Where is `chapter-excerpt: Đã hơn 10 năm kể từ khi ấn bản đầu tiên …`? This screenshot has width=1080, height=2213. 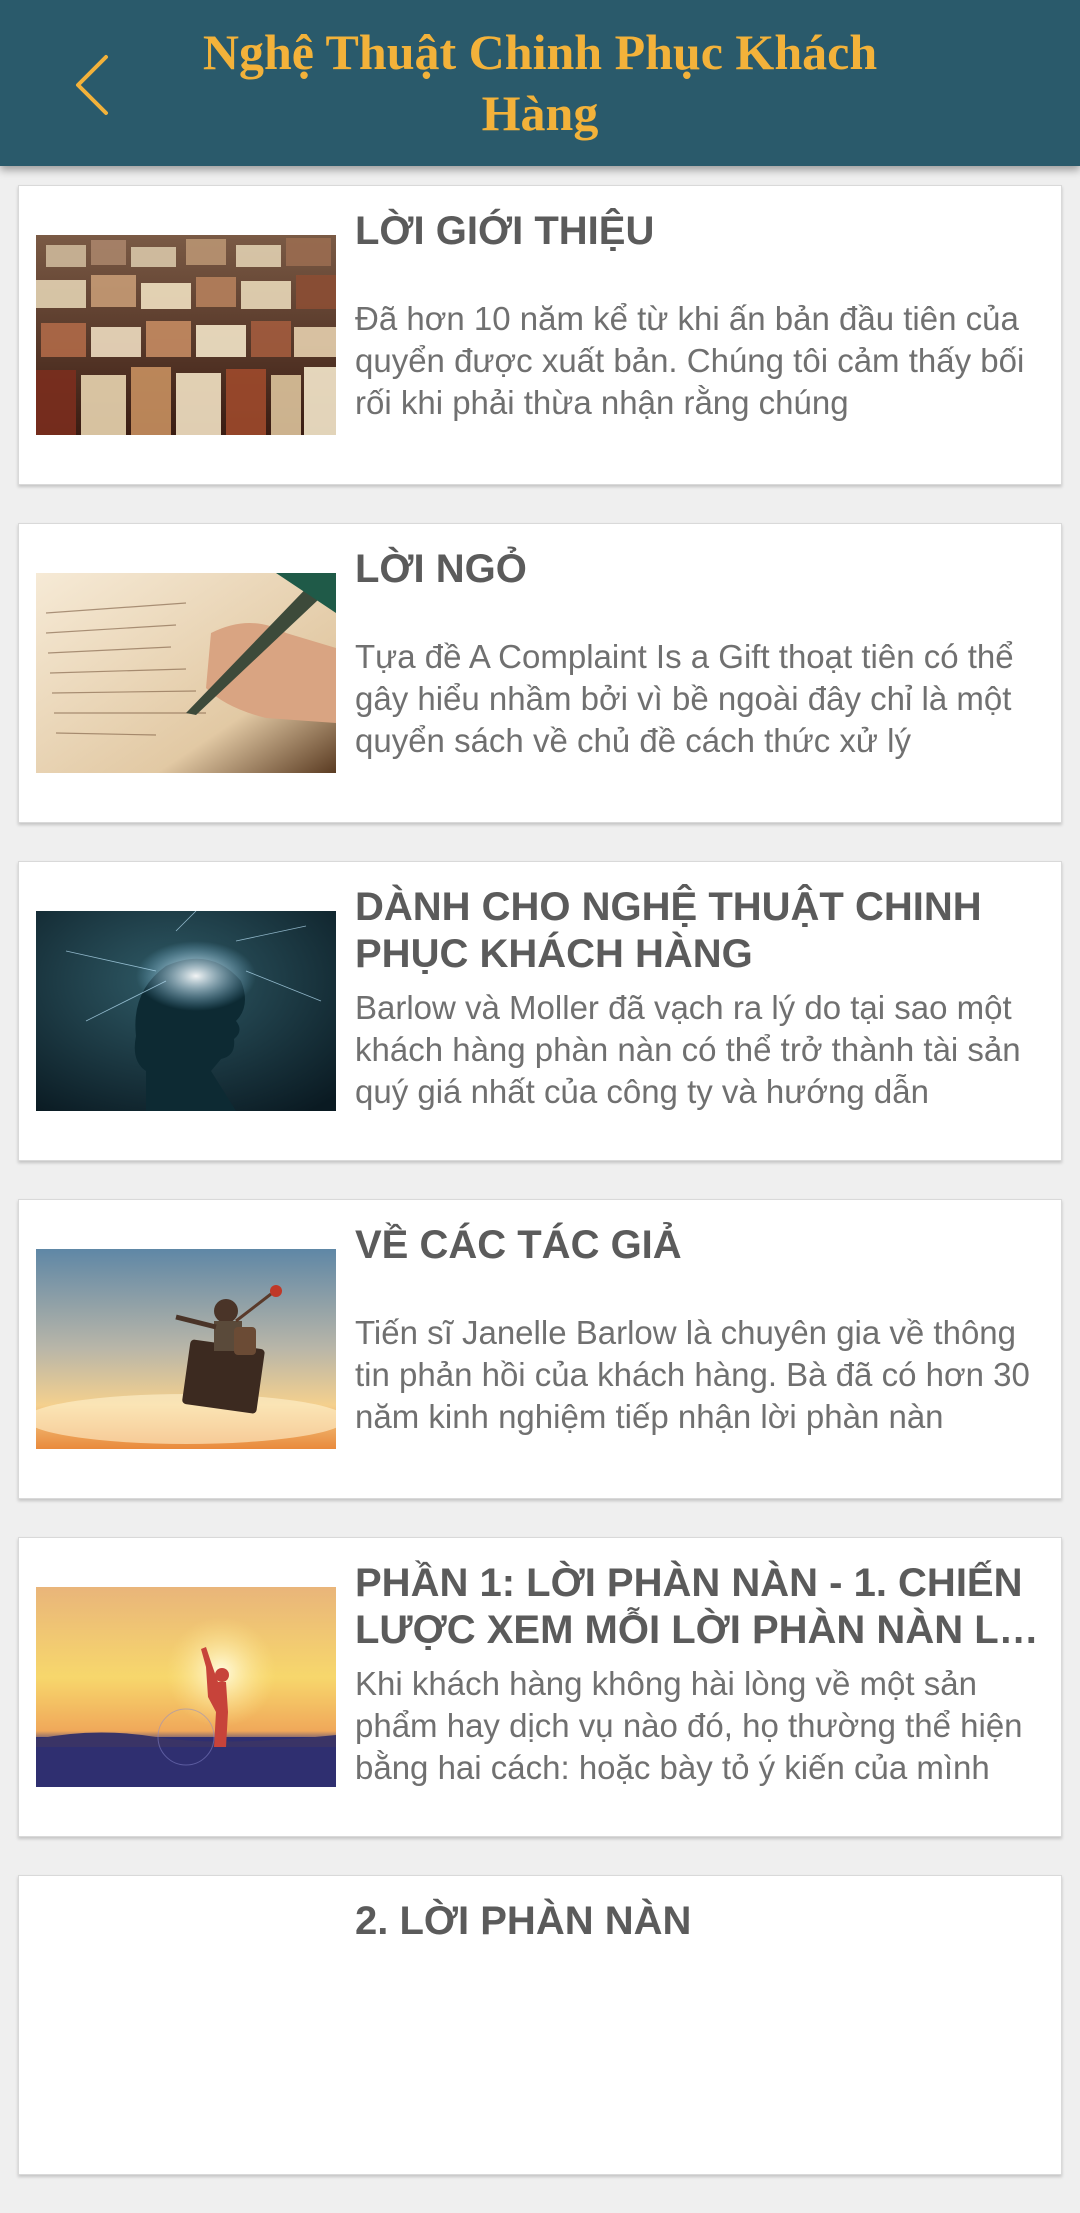
chapter-excerpt: Đã hơn 10 năm kể từ khi ấn bản đầu tiên … is located at coordinates (690, 360).